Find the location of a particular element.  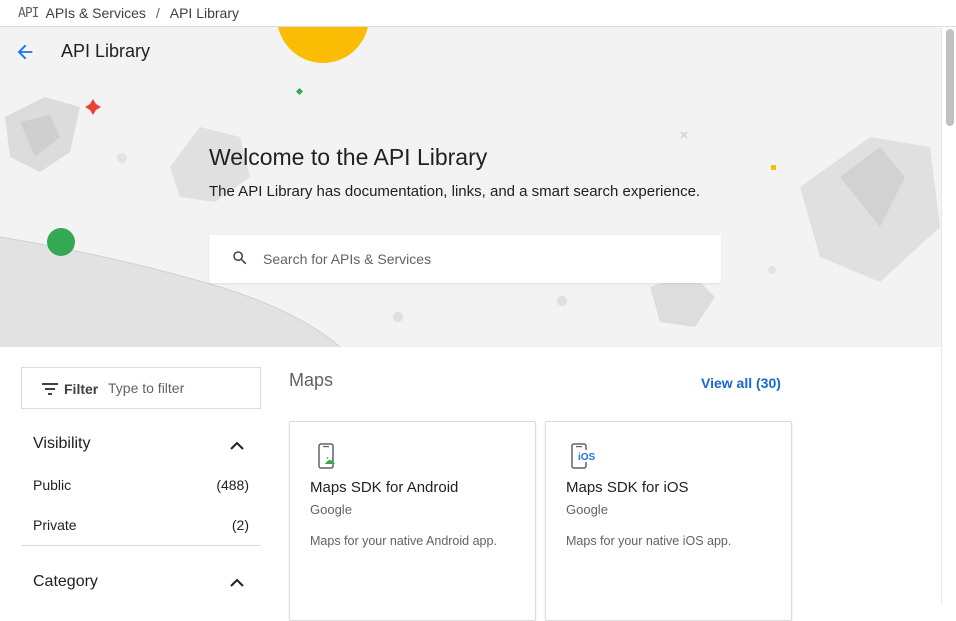

facet-item-count: (2) is located at coordinates (240, 525).